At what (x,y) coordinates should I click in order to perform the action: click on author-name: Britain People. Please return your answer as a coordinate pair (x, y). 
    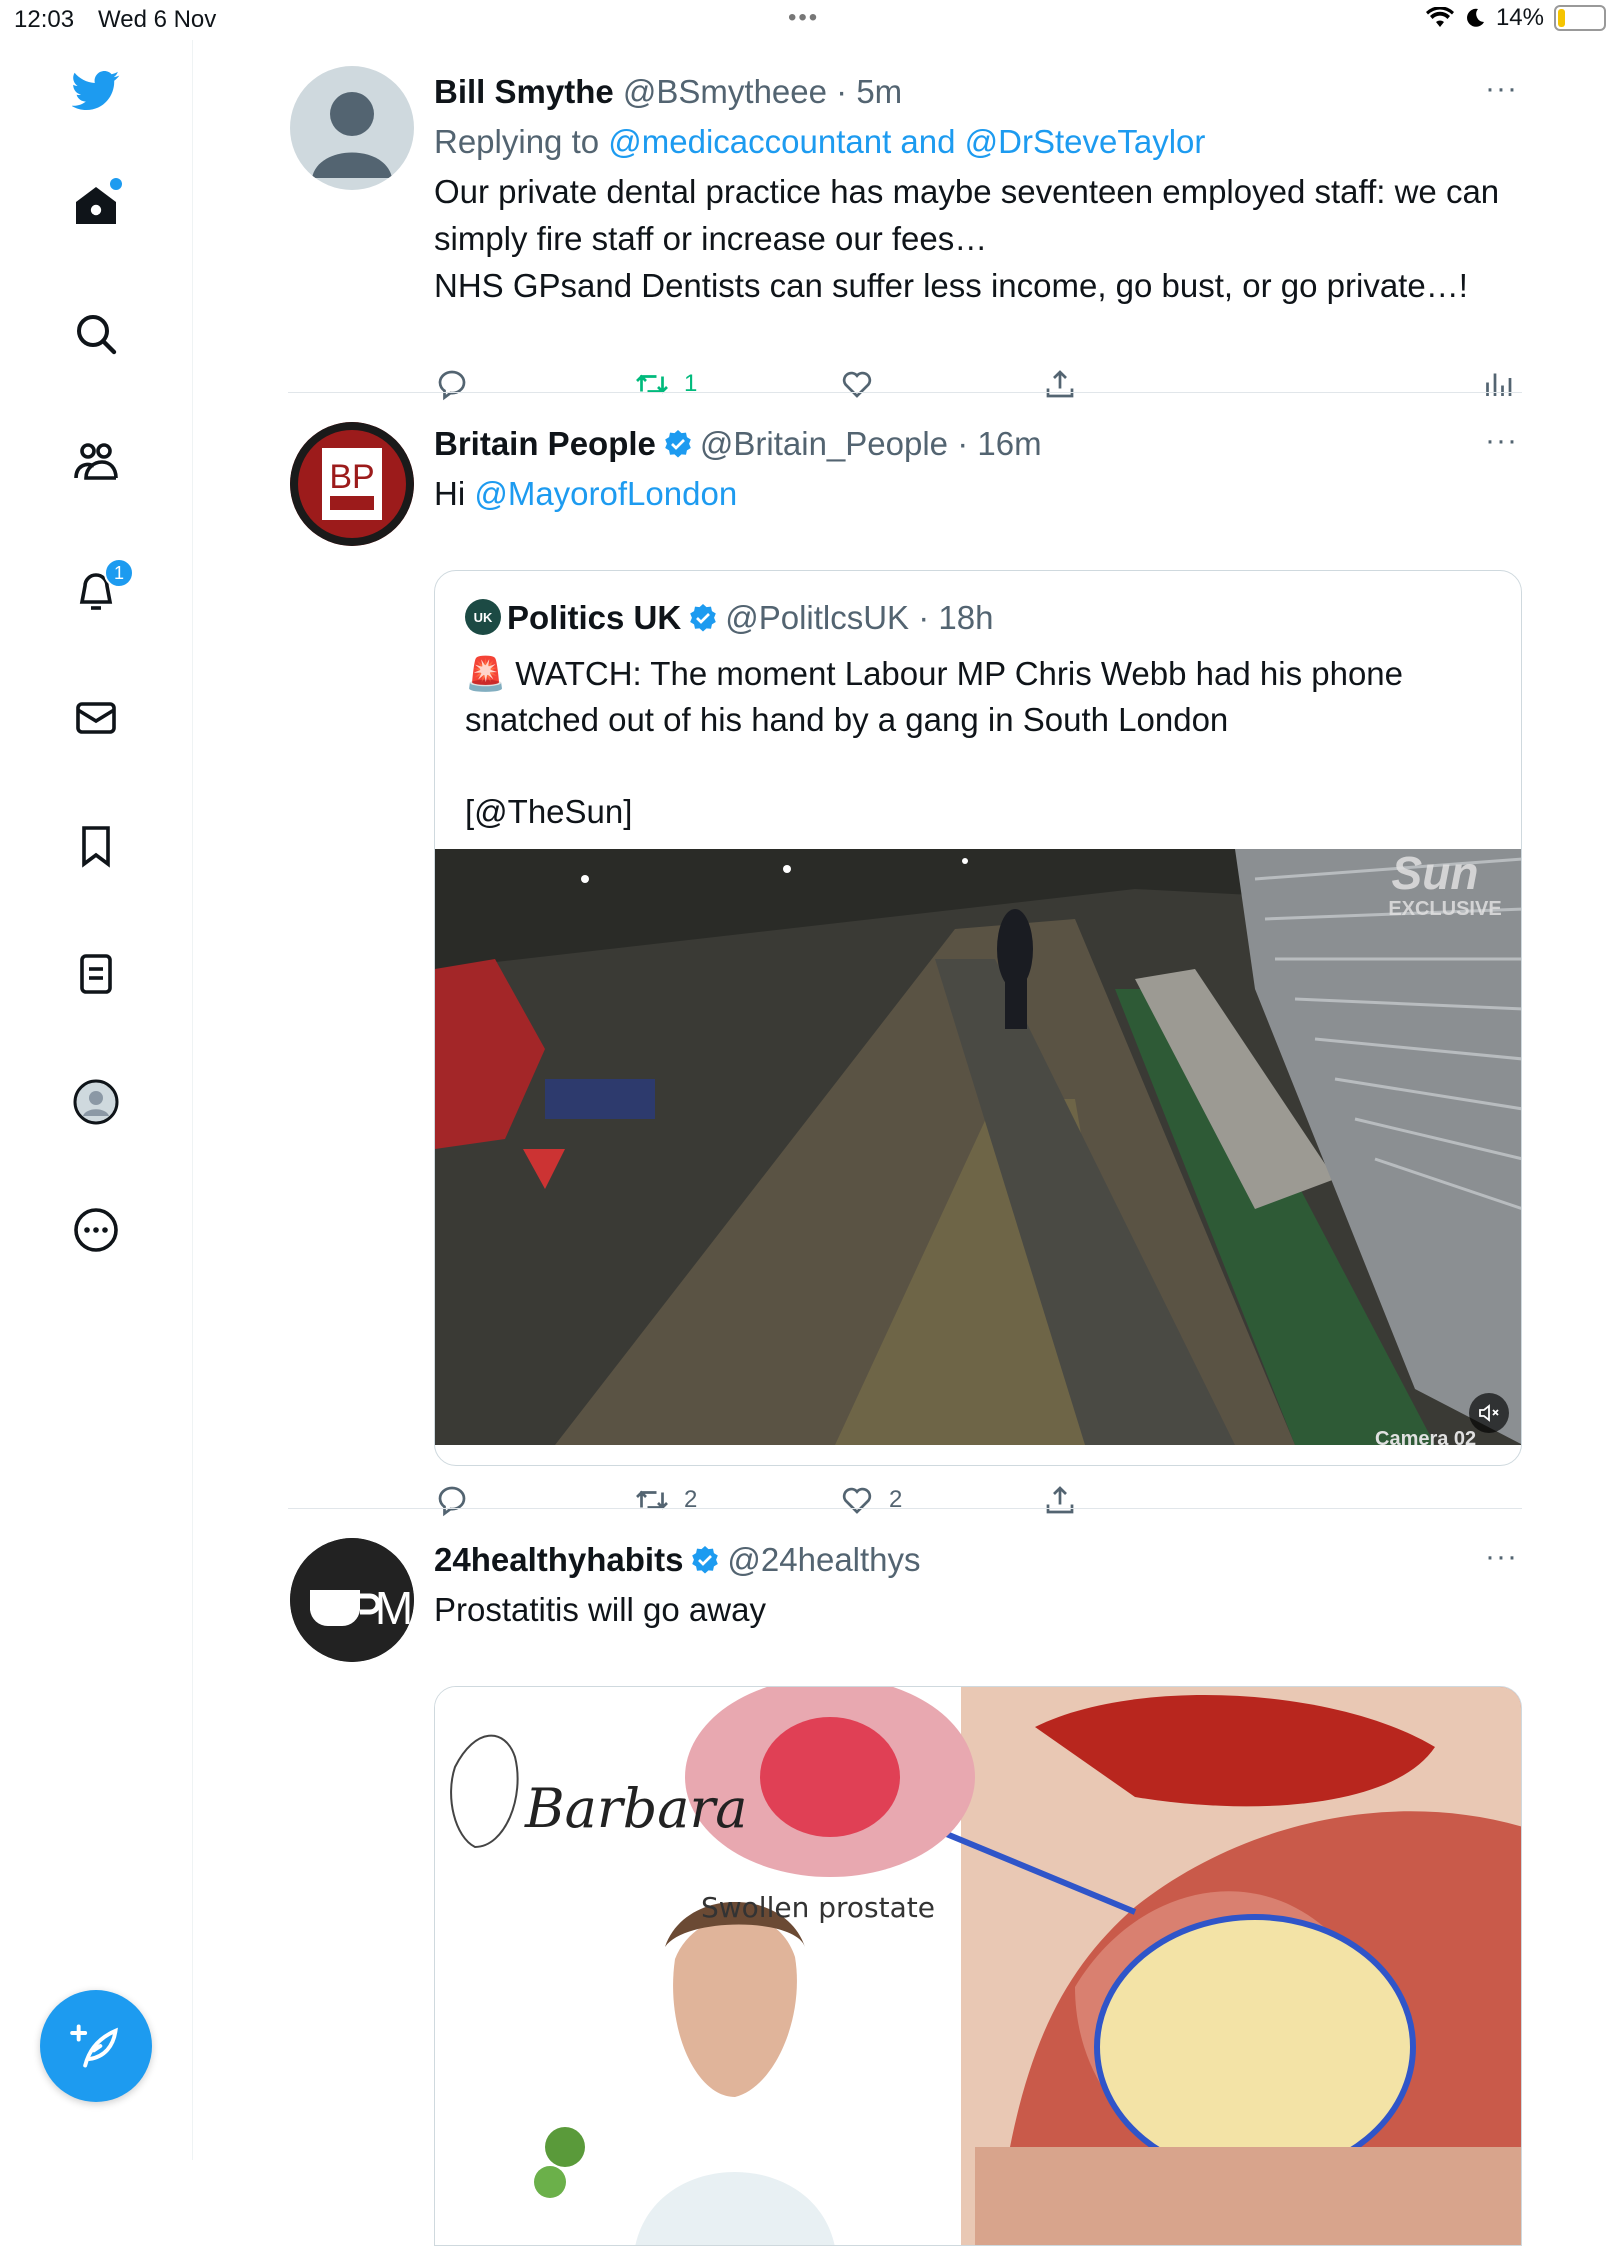
    Looking at the image, I should click on (545, 443).